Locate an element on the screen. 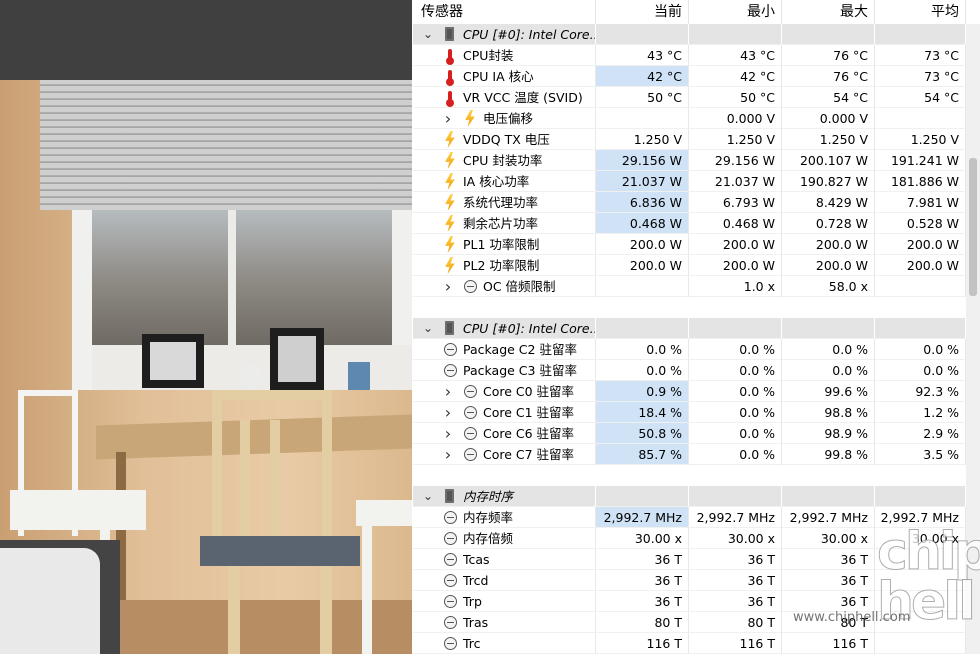 This screenshot has width=980, height=654. header-current: 当前 is located at coordinates (642, 12).